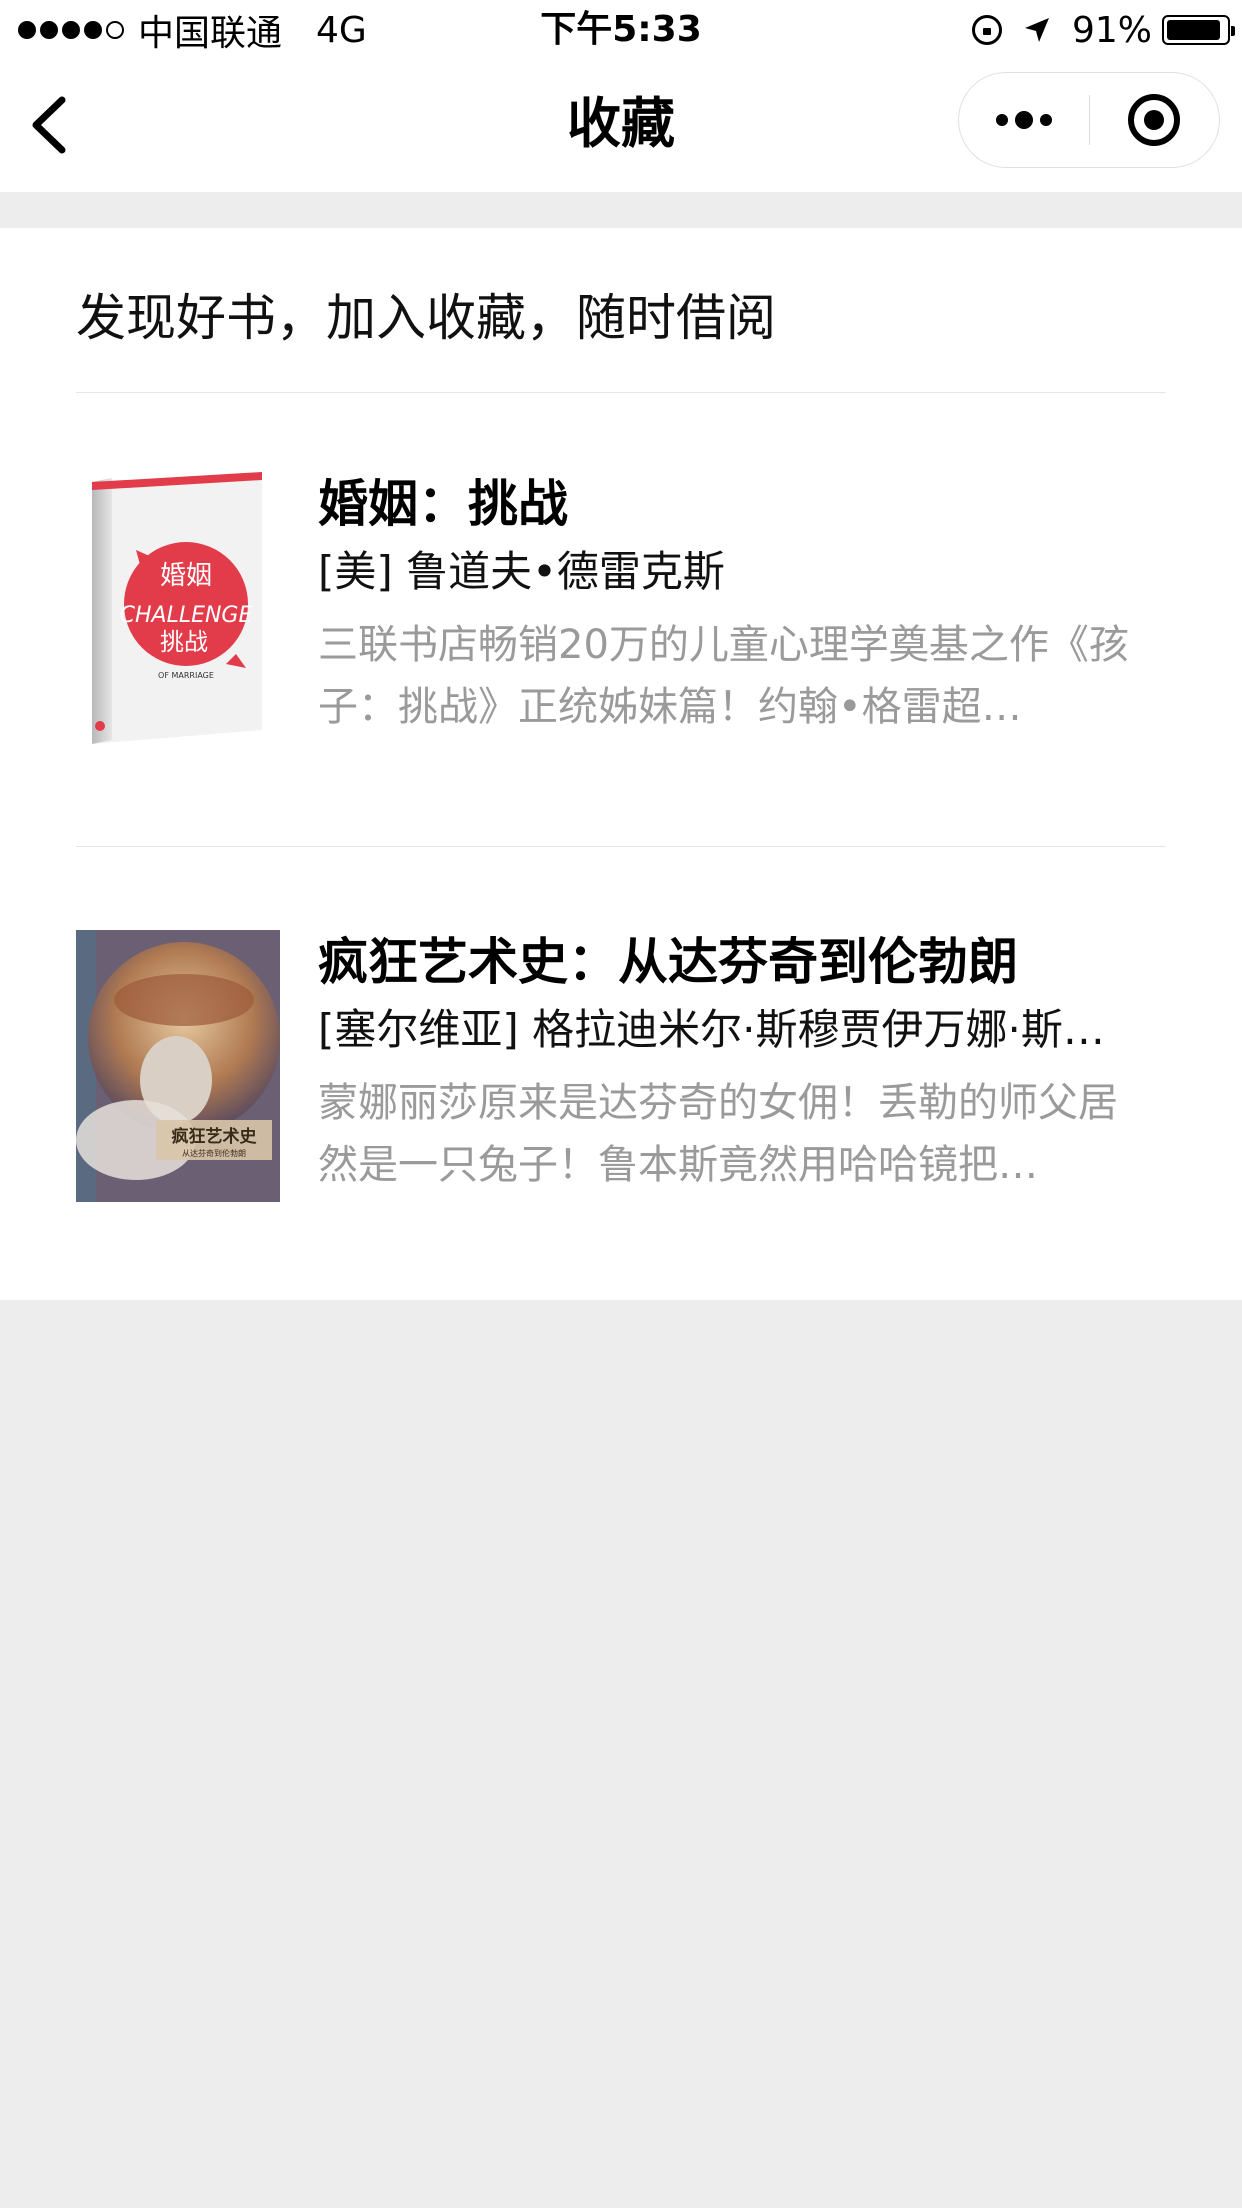  I want to click on battery-icon, so click(1198, 30).